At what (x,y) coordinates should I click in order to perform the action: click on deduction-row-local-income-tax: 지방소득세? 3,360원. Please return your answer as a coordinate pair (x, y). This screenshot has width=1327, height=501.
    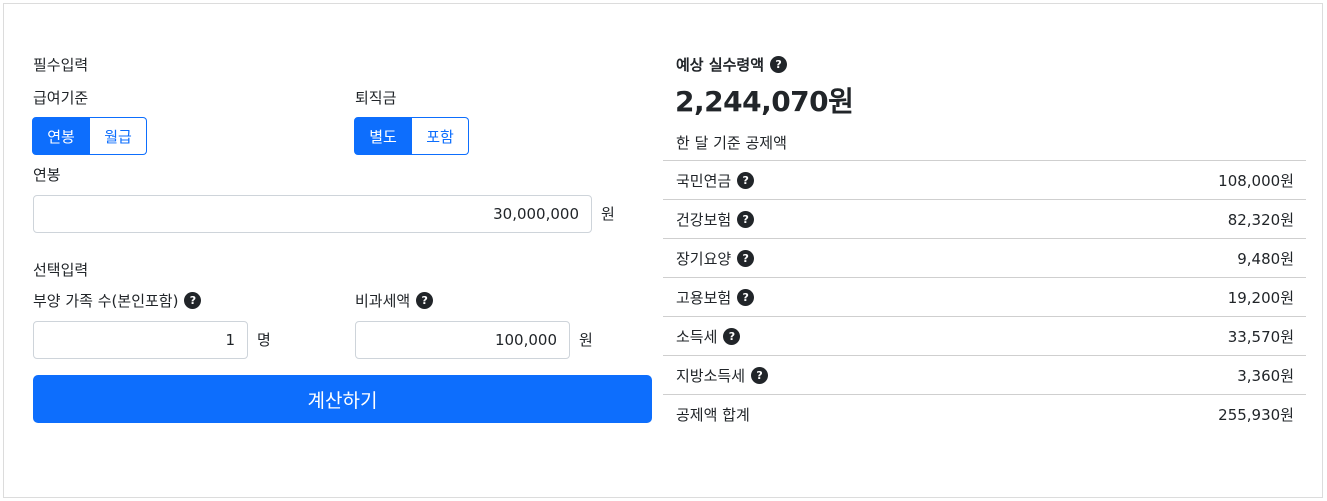
    Looking at the image, I should click on (984, 374).